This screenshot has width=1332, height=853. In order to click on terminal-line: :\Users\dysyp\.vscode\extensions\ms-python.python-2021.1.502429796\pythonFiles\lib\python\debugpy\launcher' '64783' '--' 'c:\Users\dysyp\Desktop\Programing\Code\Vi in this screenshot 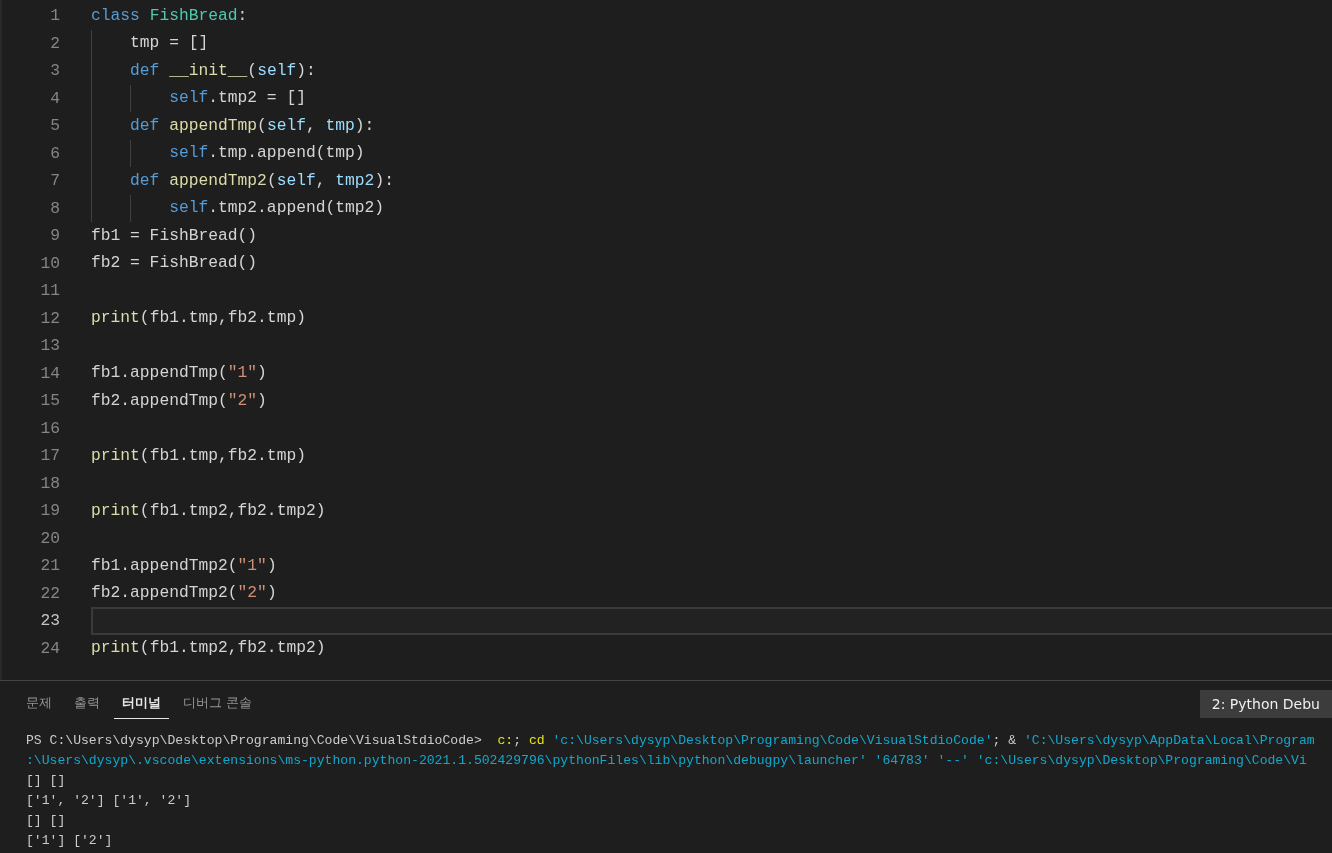, I will do `click(667, 761)`.